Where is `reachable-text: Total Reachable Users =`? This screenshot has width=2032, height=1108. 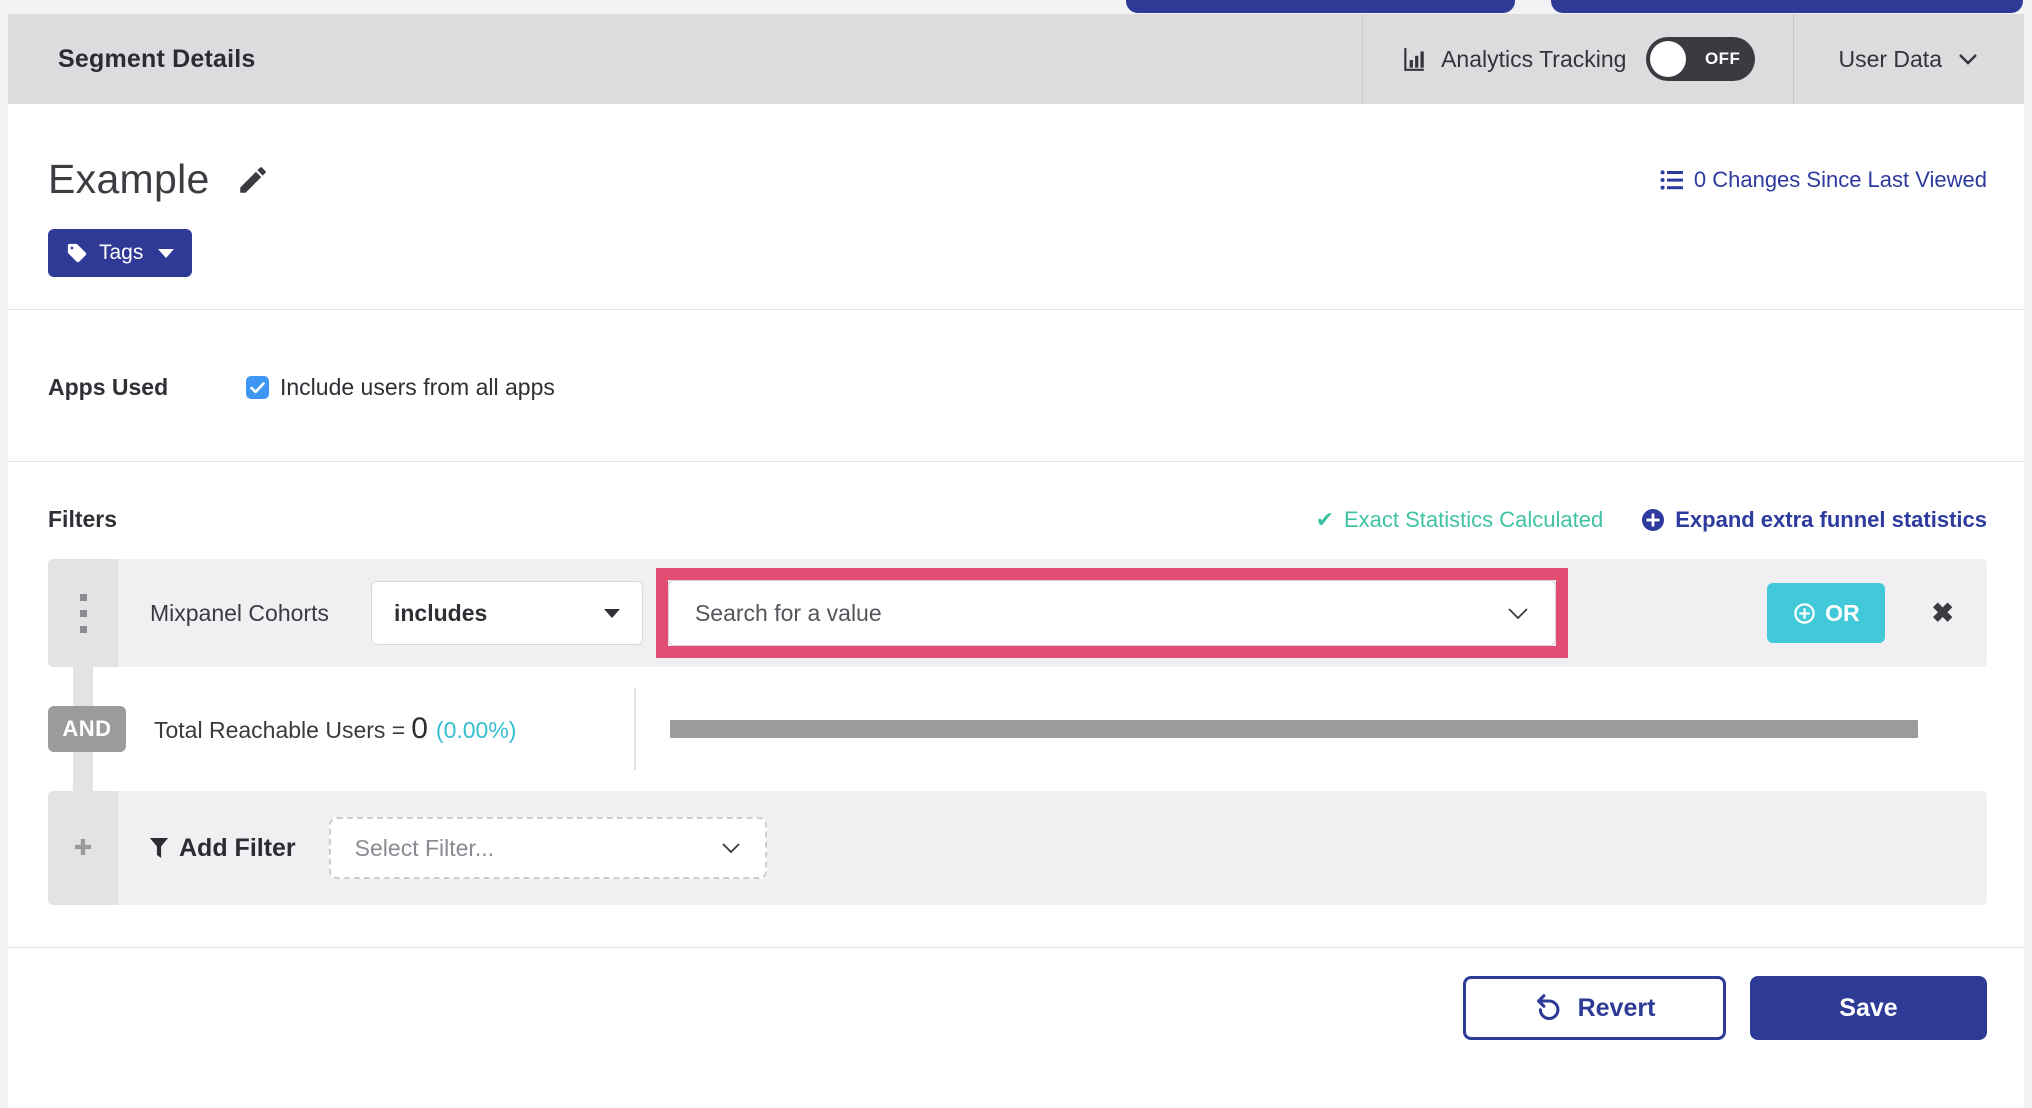 reachable-text: Total Reachable Users = is located at coordinates (280, 730).